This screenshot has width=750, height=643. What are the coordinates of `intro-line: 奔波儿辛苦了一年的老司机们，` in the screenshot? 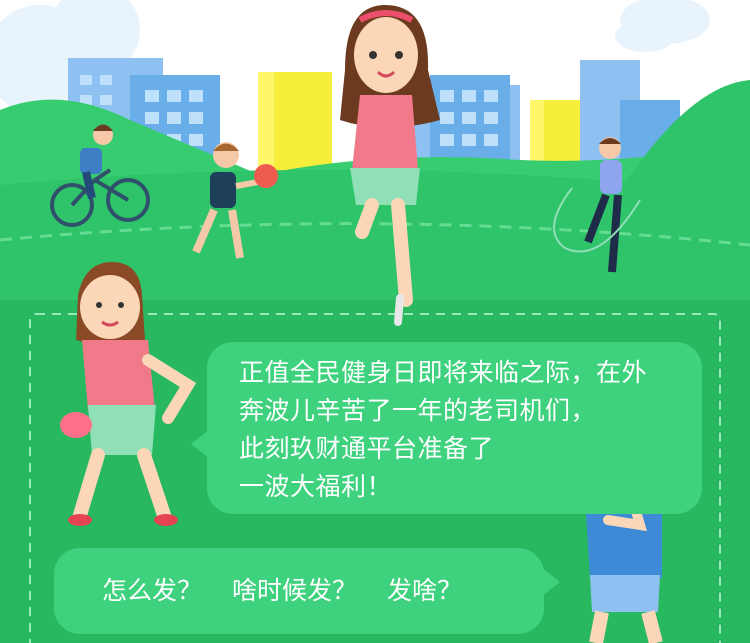 It's located at (418, 410).